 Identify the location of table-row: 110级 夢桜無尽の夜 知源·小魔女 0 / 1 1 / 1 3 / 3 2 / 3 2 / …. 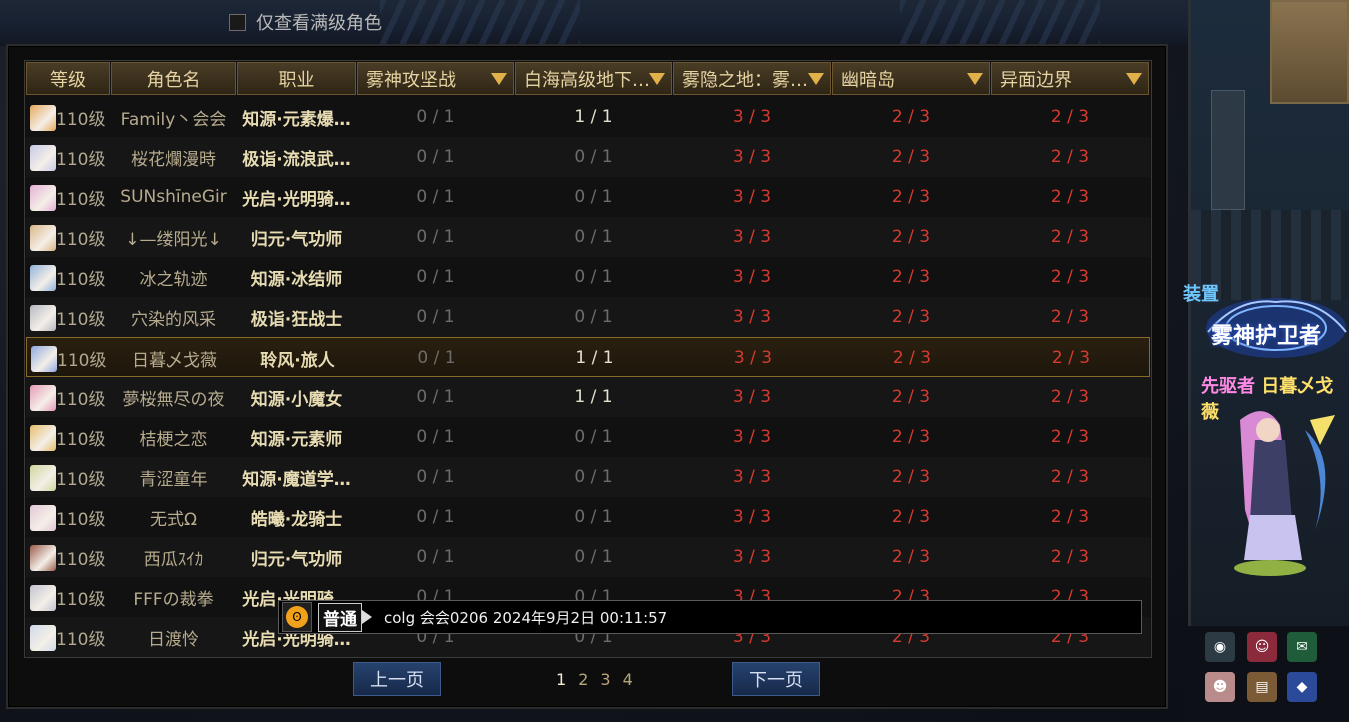
(588, 397).